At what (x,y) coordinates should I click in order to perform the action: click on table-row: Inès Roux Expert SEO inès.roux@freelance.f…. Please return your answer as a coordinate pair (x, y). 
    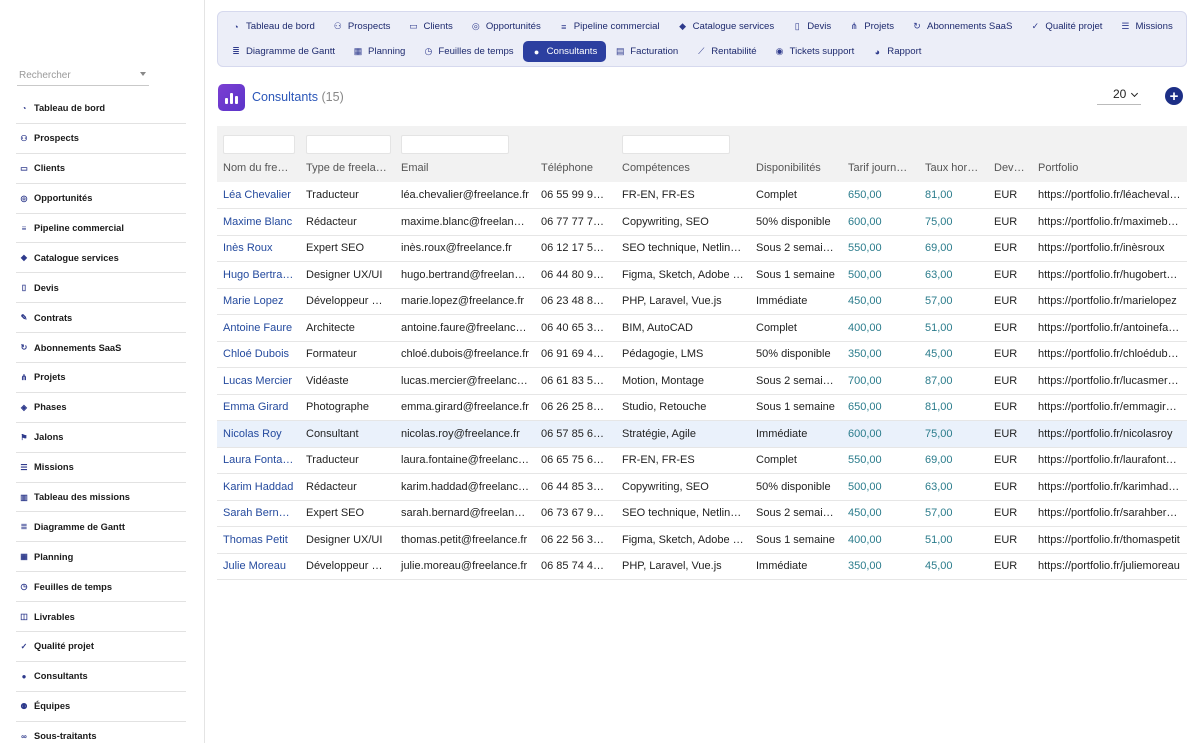
    Looking at the image, I should click on (702, 248).